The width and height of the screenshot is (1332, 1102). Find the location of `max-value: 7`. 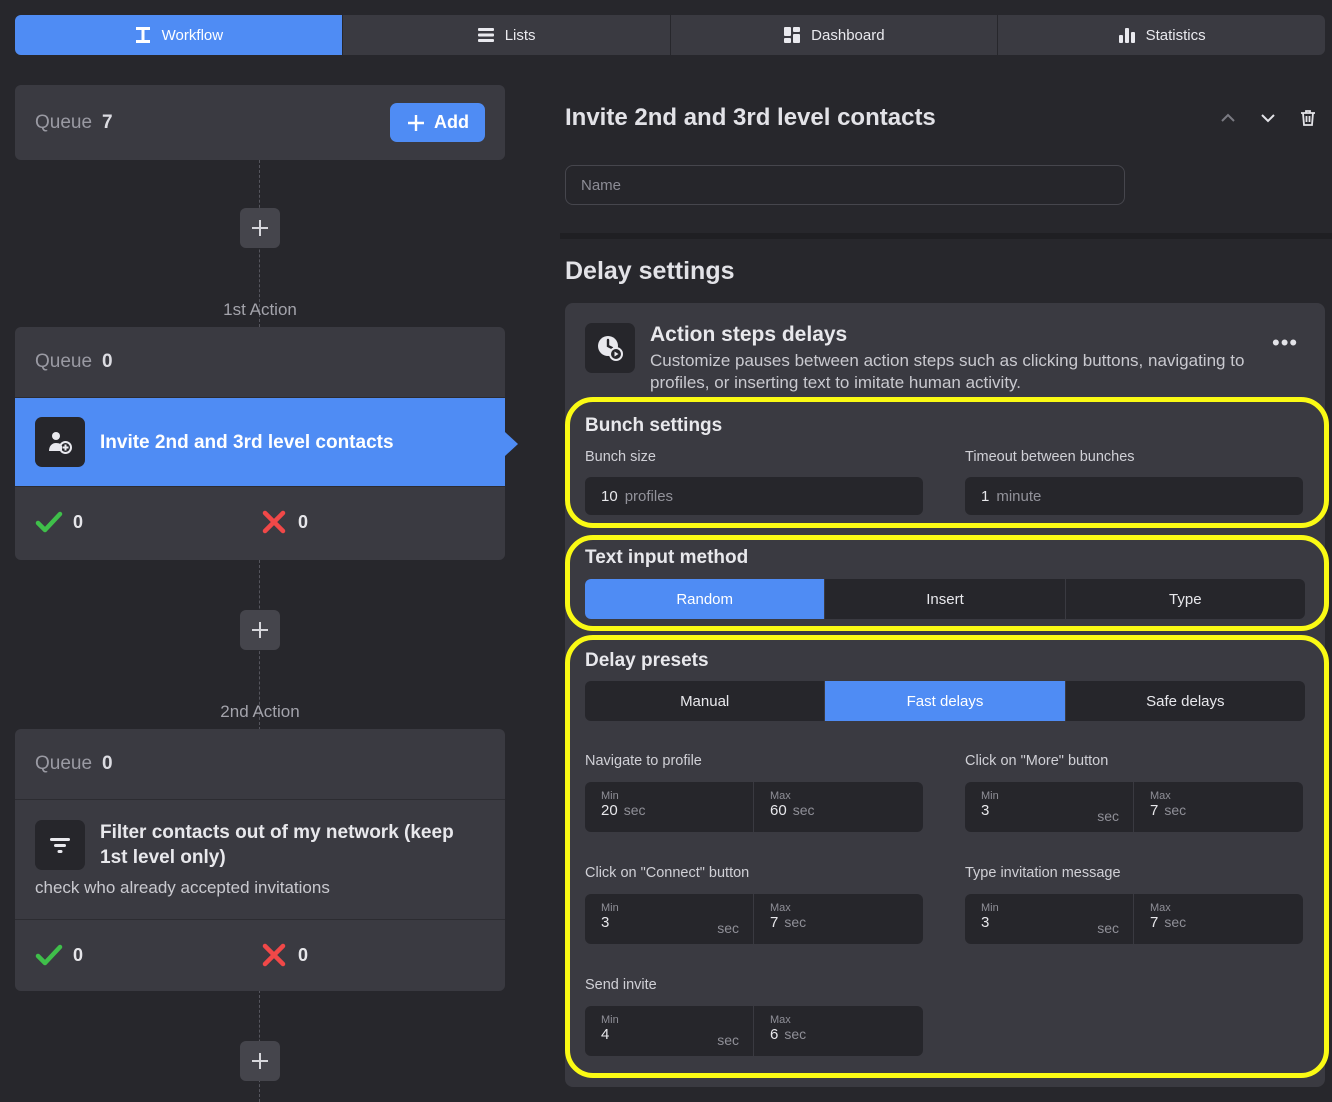

max-value: 7 is located at coordinates (1154, 922).